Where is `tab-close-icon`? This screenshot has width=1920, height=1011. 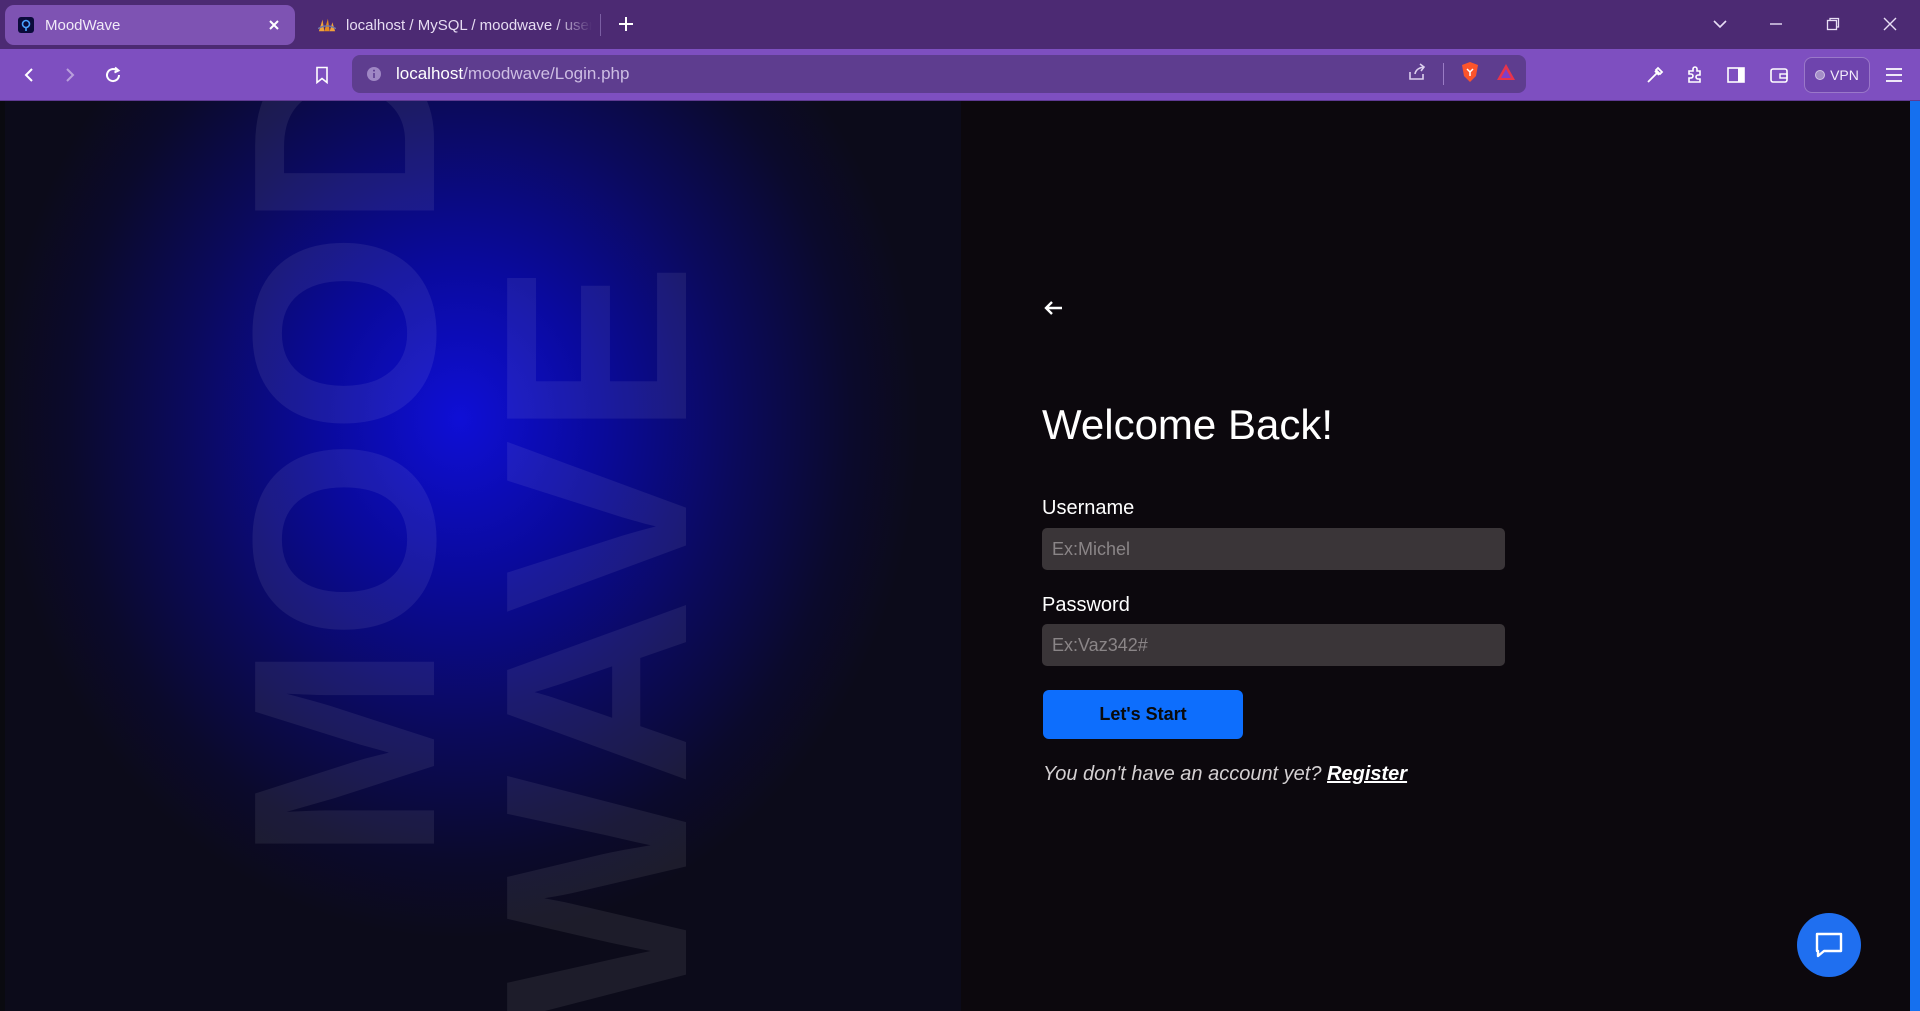
tab-close-icon is located at coordinates (274, 25).